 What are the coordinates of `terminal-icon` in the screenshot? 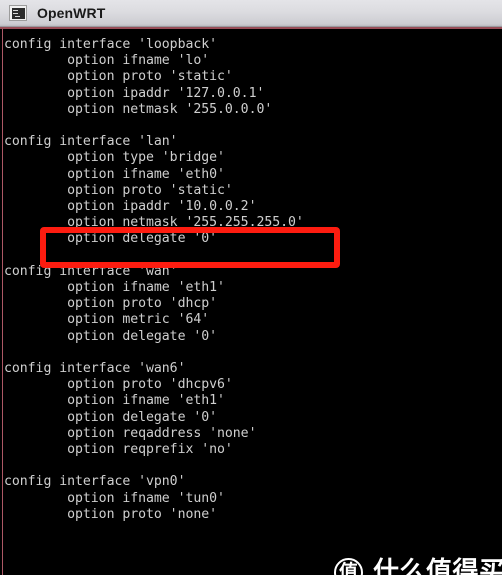 It's located at (18, 13).